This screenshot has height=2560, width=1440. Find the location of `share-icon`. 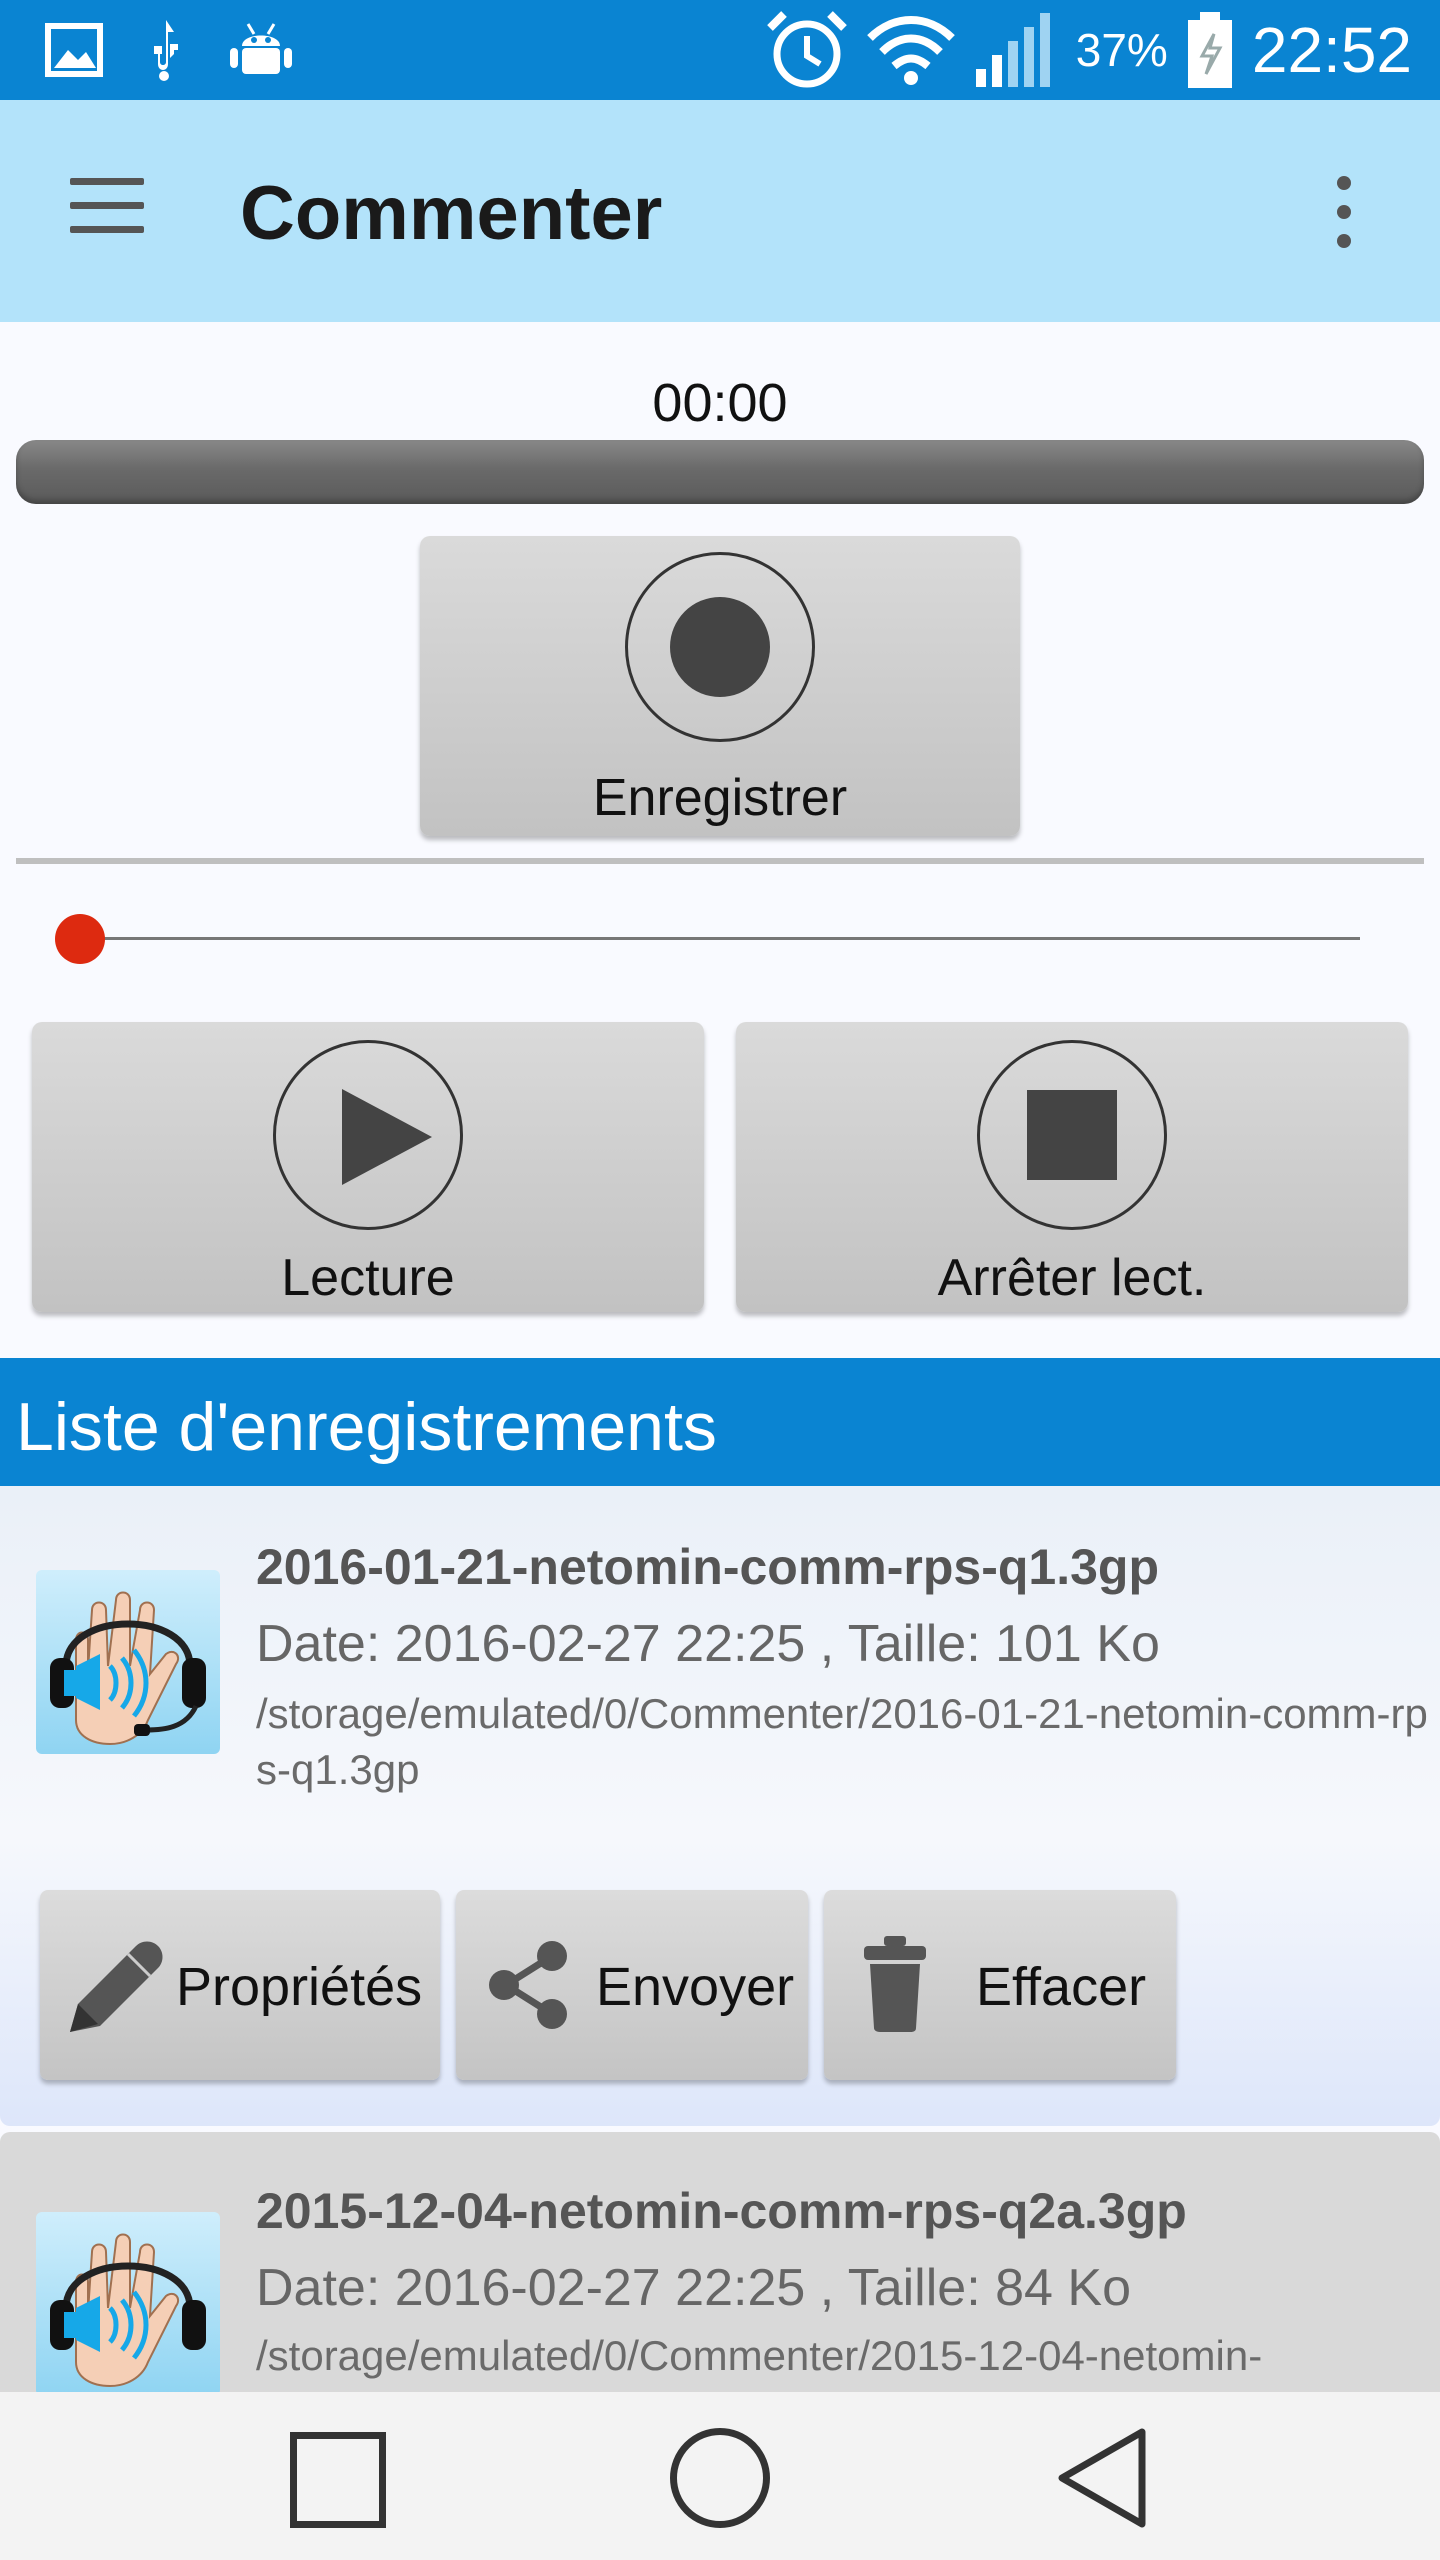

share-icon is located at coordinates (528, 1985).